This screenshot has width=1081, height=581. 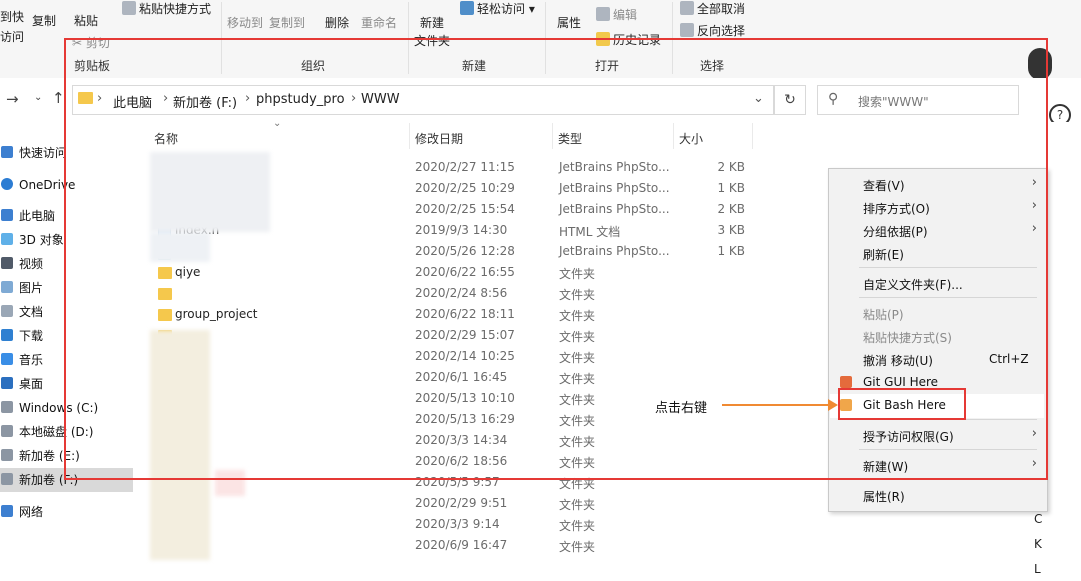 I want to click on sidebar-item-onedrive: OneDrive, so click(x=66, y=185).